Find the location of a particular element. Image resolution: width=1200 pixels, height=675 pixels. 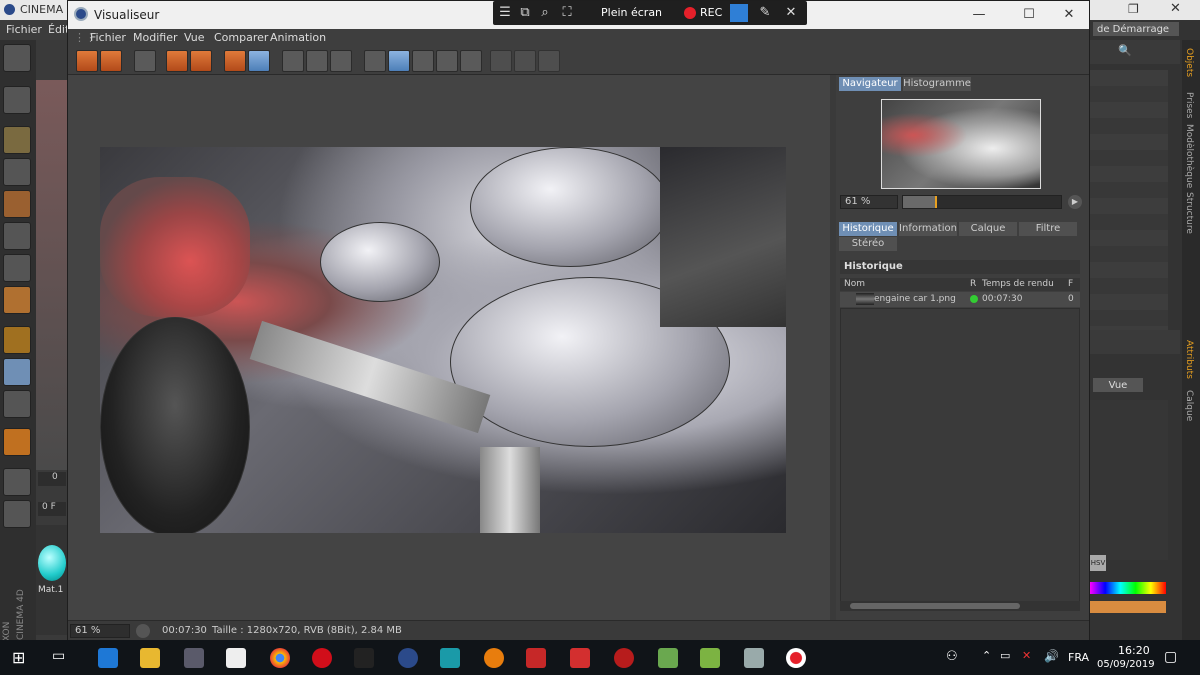

recorder-close-icon: ✕ is located at coordinates (791, 13).